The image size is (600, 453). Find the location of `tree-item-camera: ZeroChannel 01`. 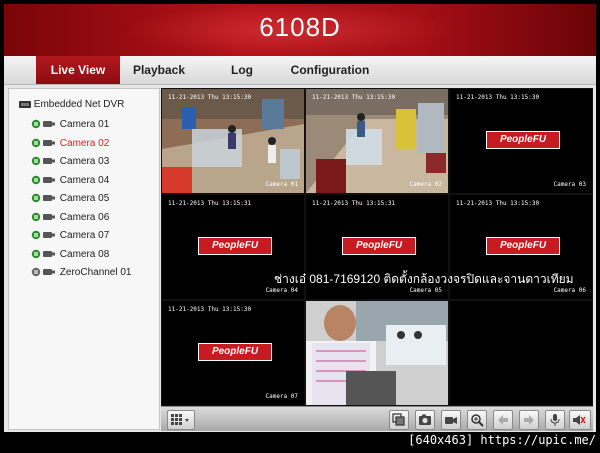

tree-item-camera: ZeroChannel 01 is located at coordinates (81, 273).